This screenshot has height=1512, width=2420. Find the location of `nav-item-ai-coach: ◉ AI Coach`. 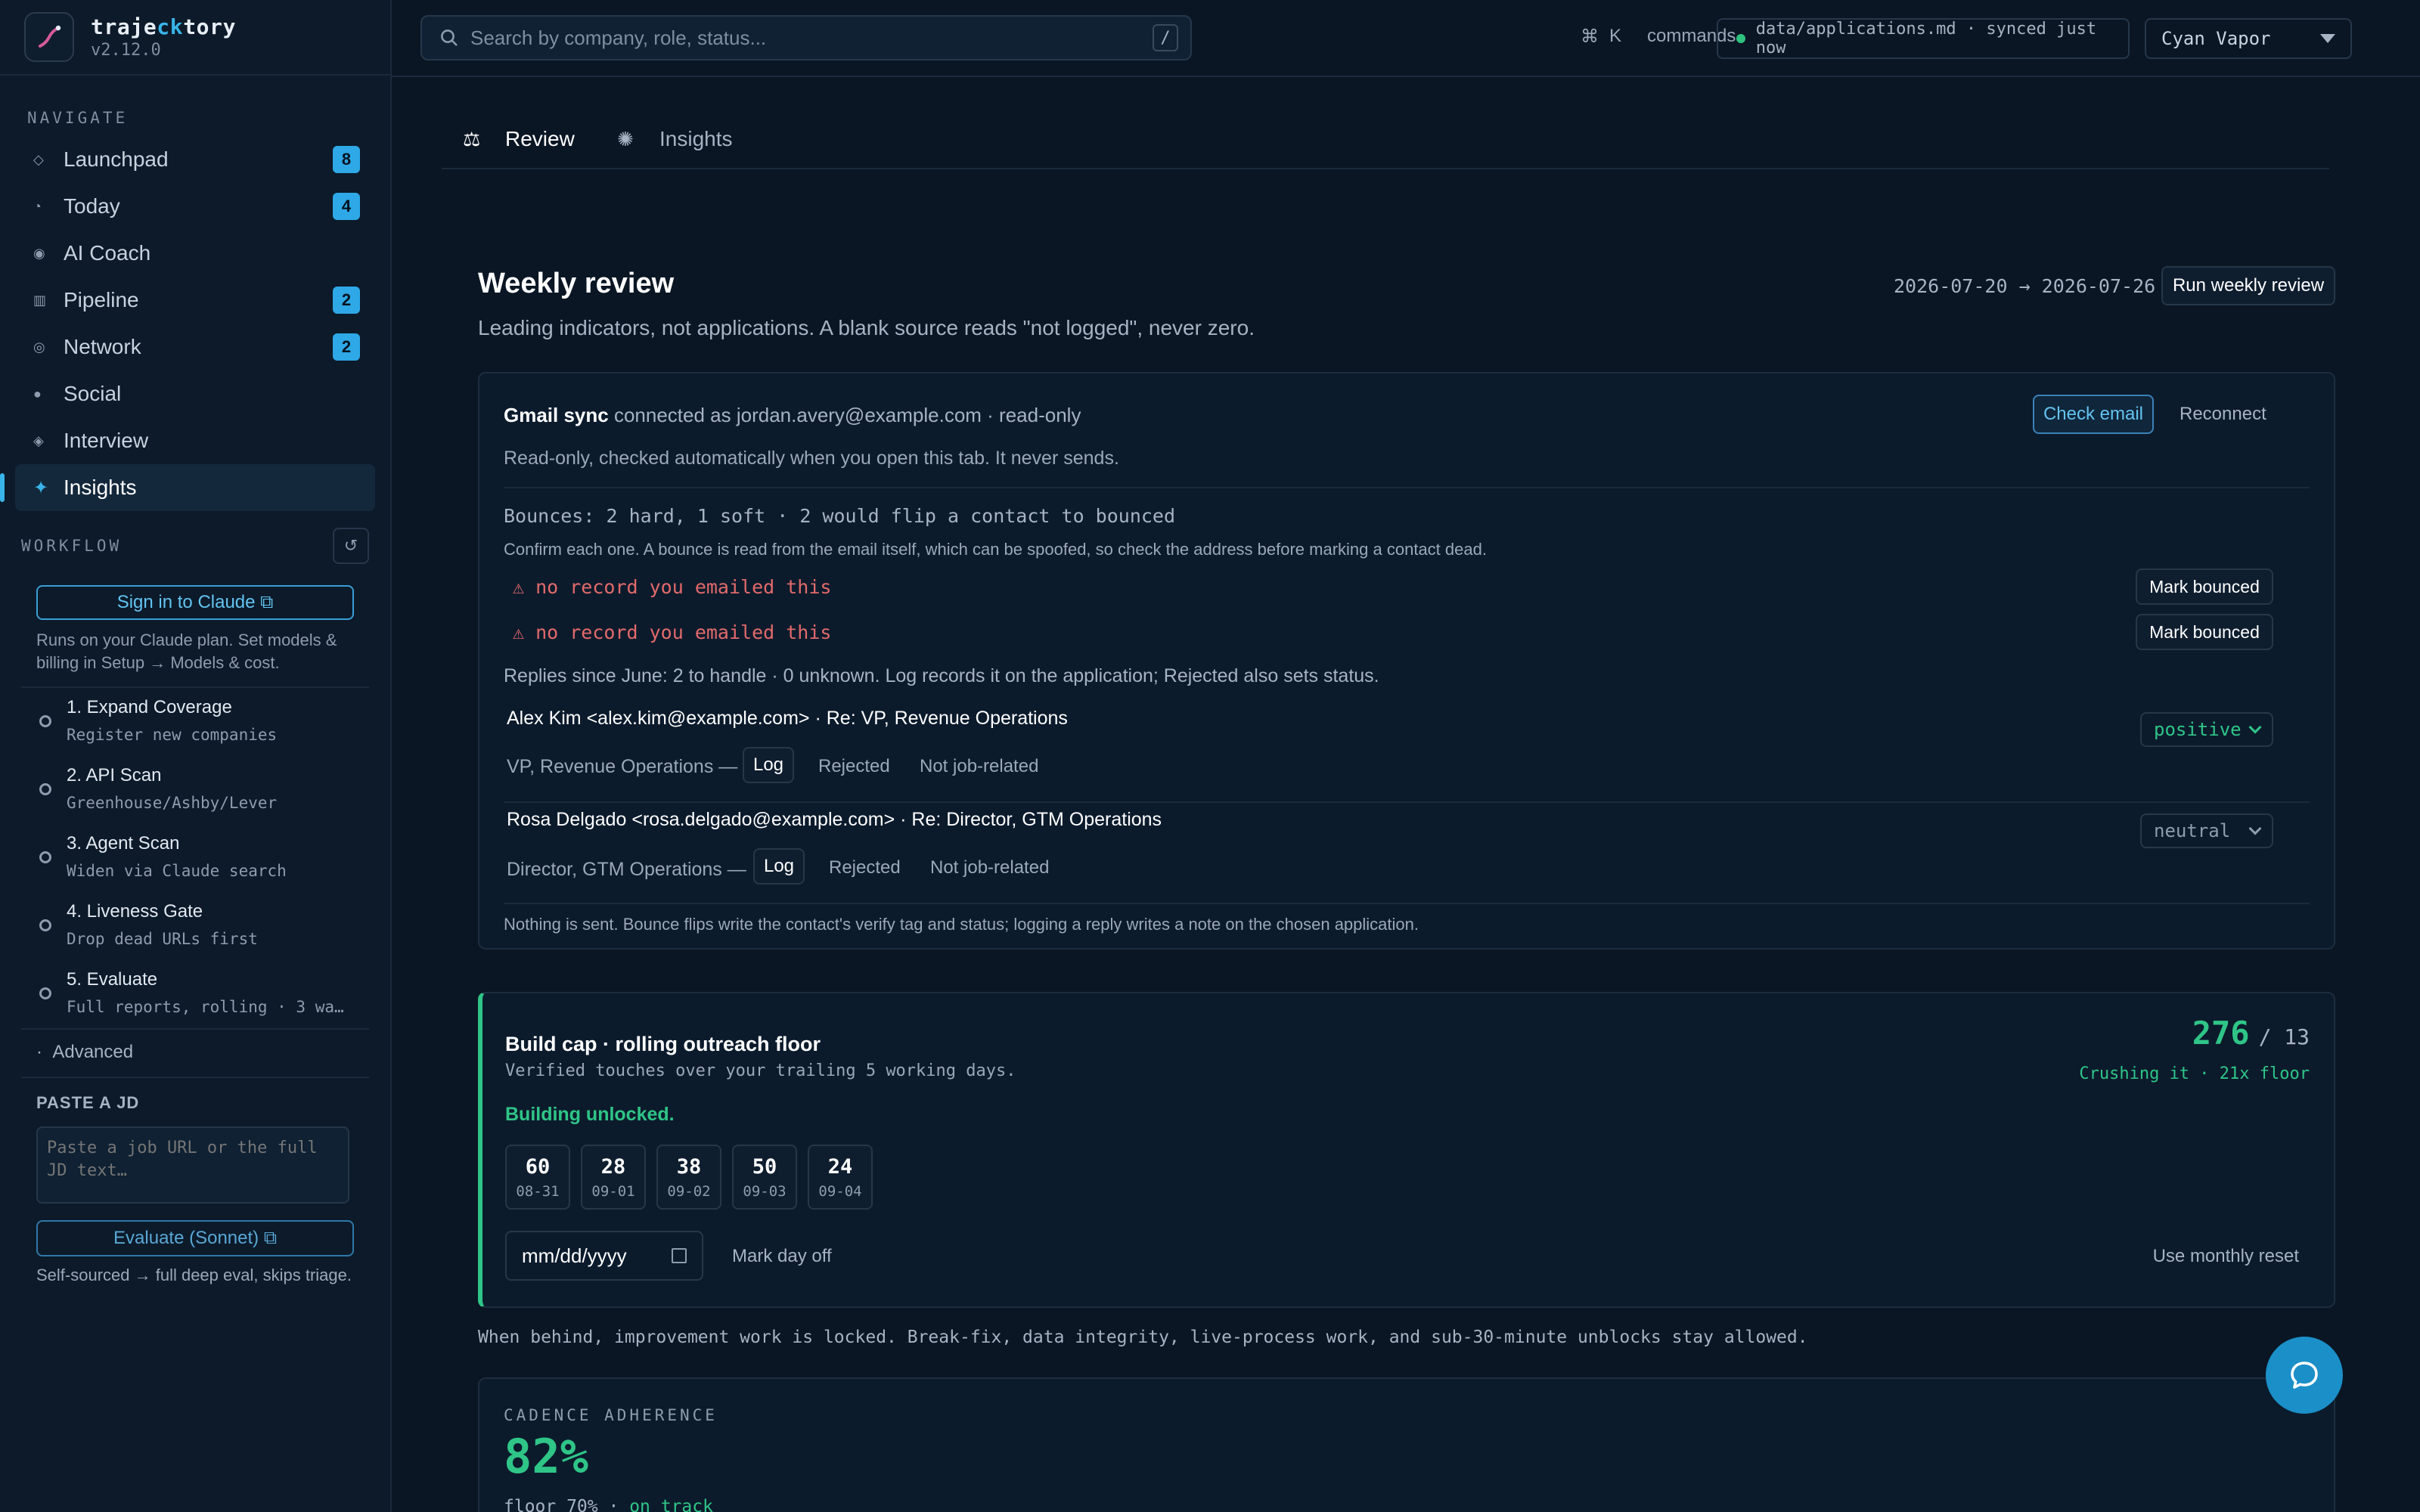

nav-item-ai-coach: ◉ AI Coach is located at coordinates (195, 253).